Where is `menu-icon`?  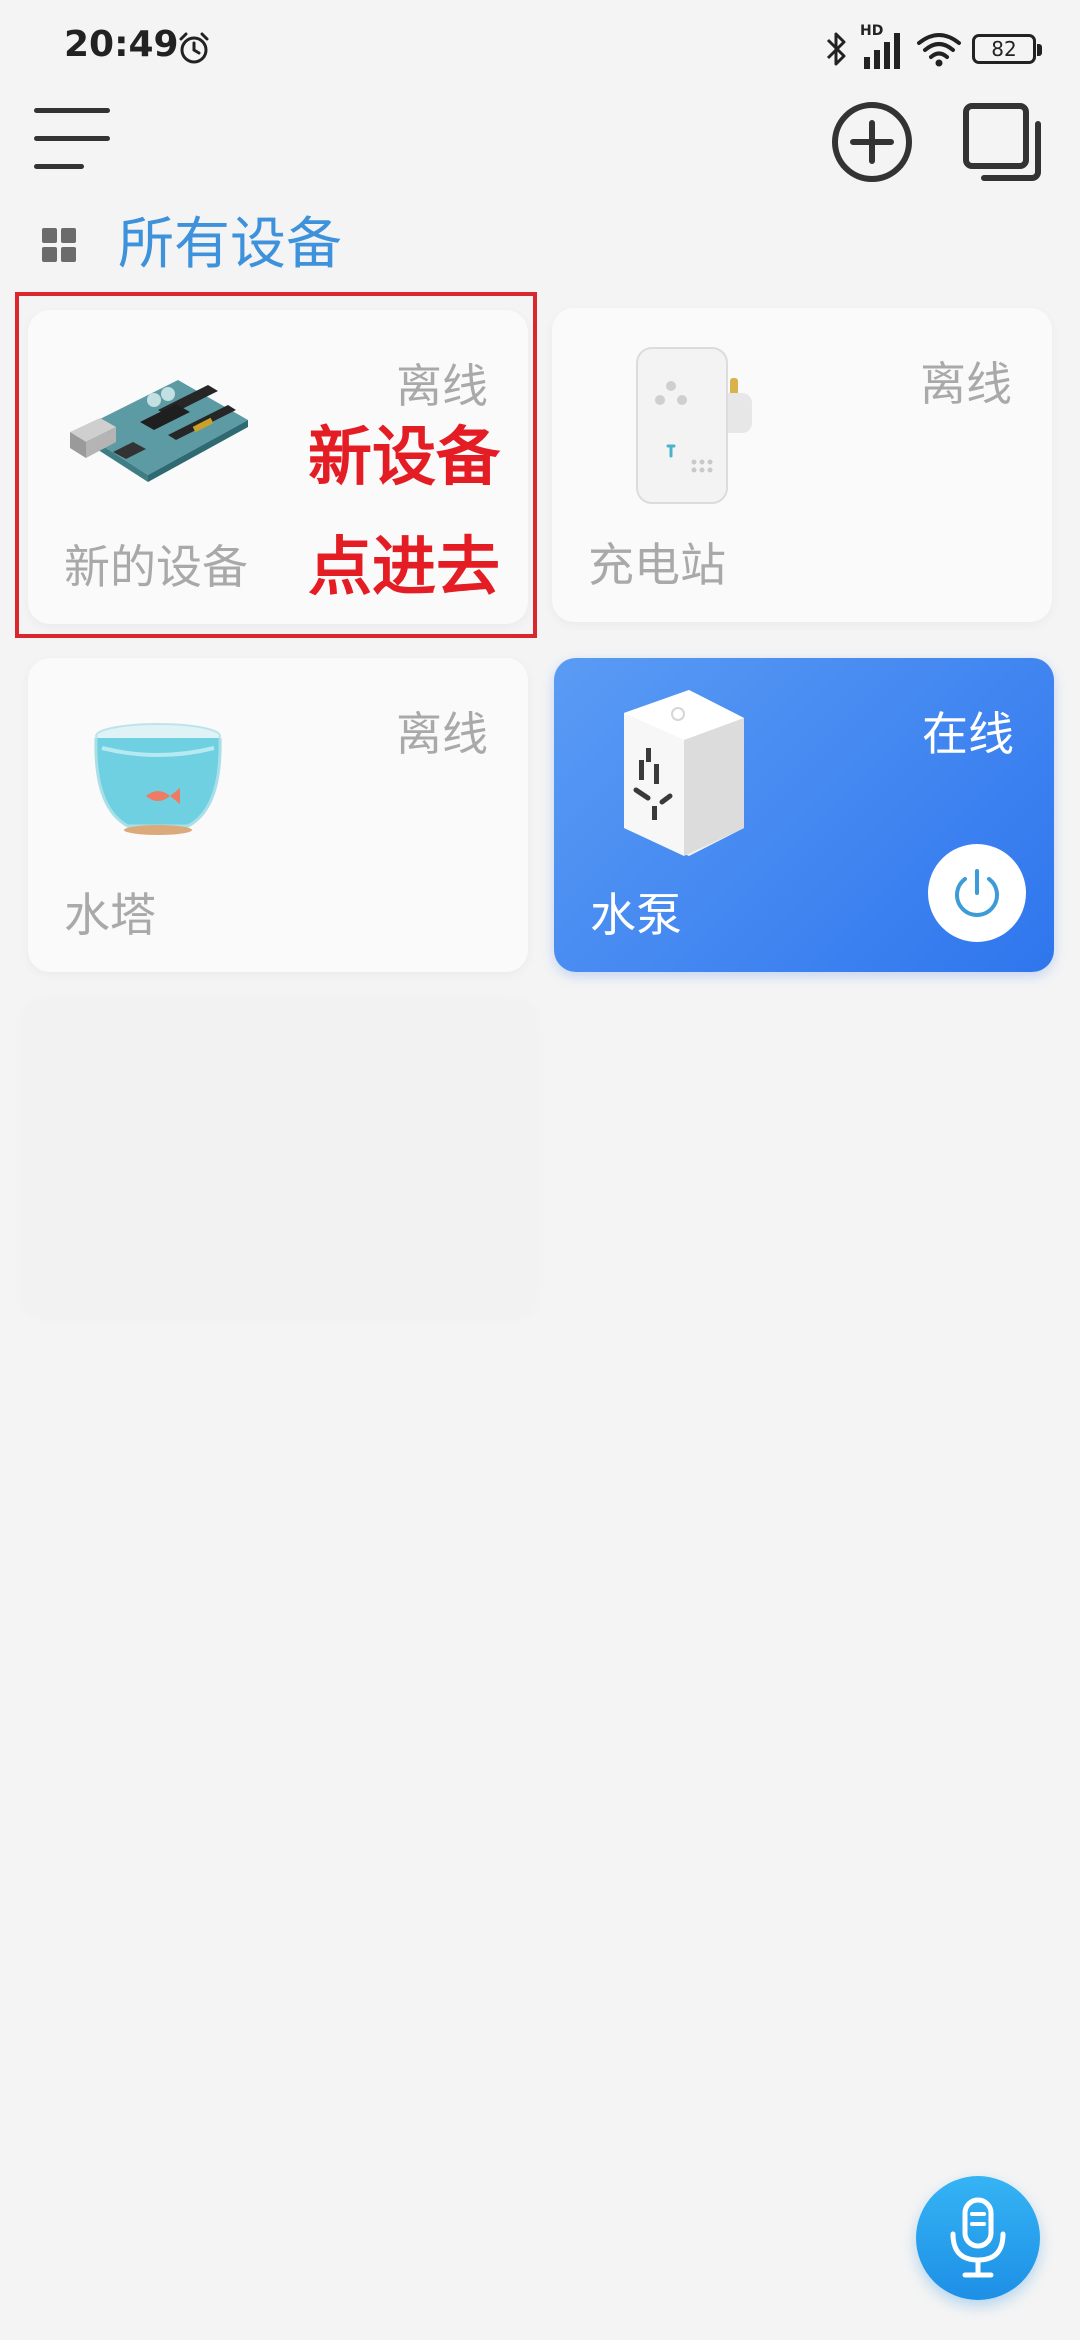
menu-icon is located at coordinates (72, 140).